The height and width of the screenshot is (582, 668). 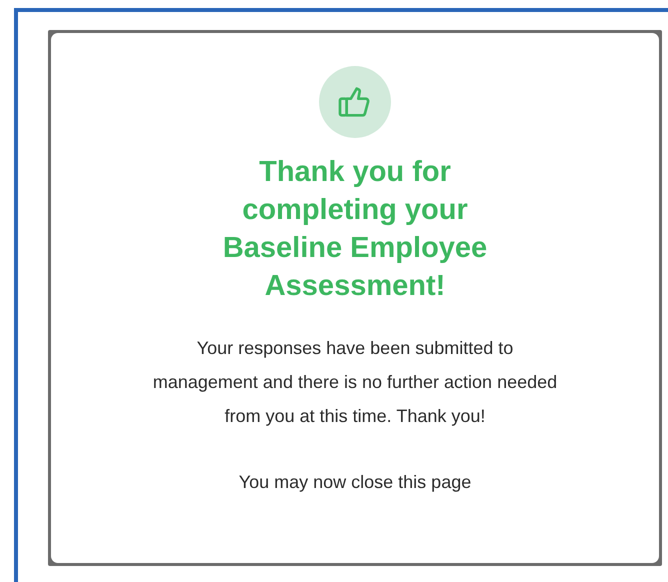 What do you see at coordinates (355, 482) in the screenshot?
I see `close-page-note: You may now close this page` at bounding box center [355, 482].